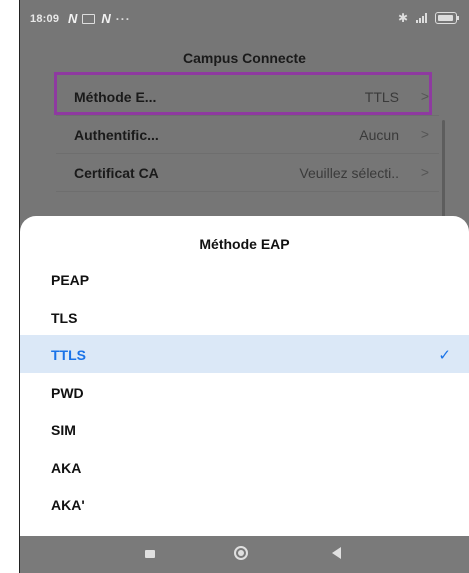  What do you see at coordinates (123, 18) in the screenshot?
I see `more-notifications-icon: ···` at bounding box center [123, 18].